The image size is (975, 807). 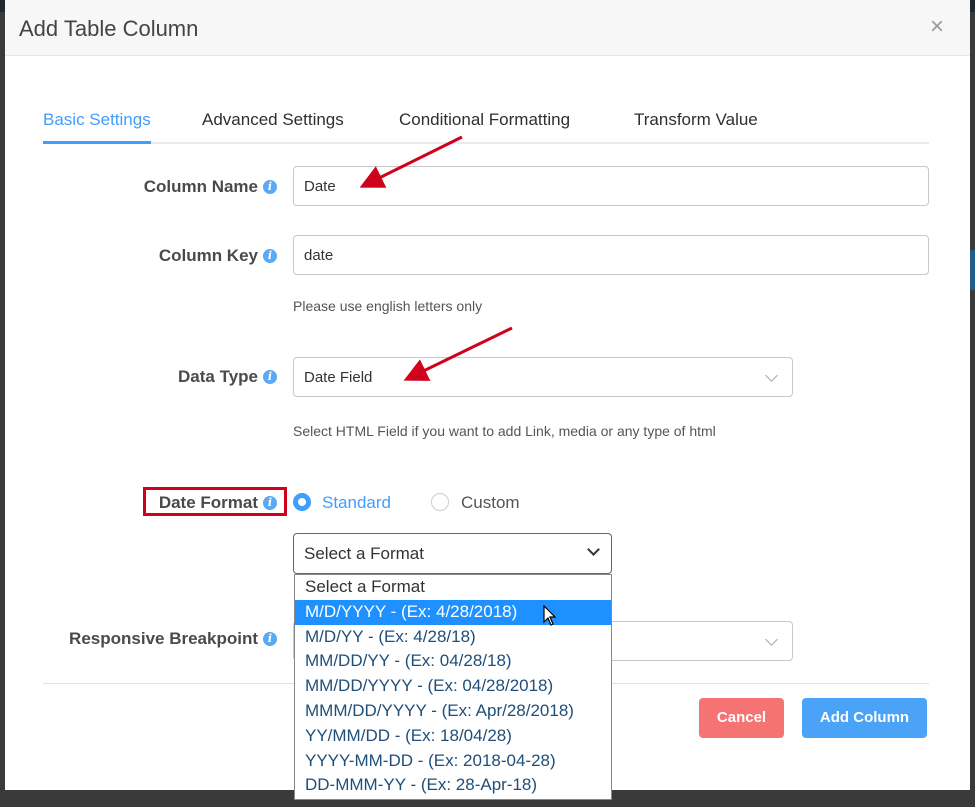 What do you see at coordinates (453, 761) in the screenshot?
I see `format-option: YYYY-MM-DD - (Ex: 2018-04-28)` at bounding box center [453, 761].